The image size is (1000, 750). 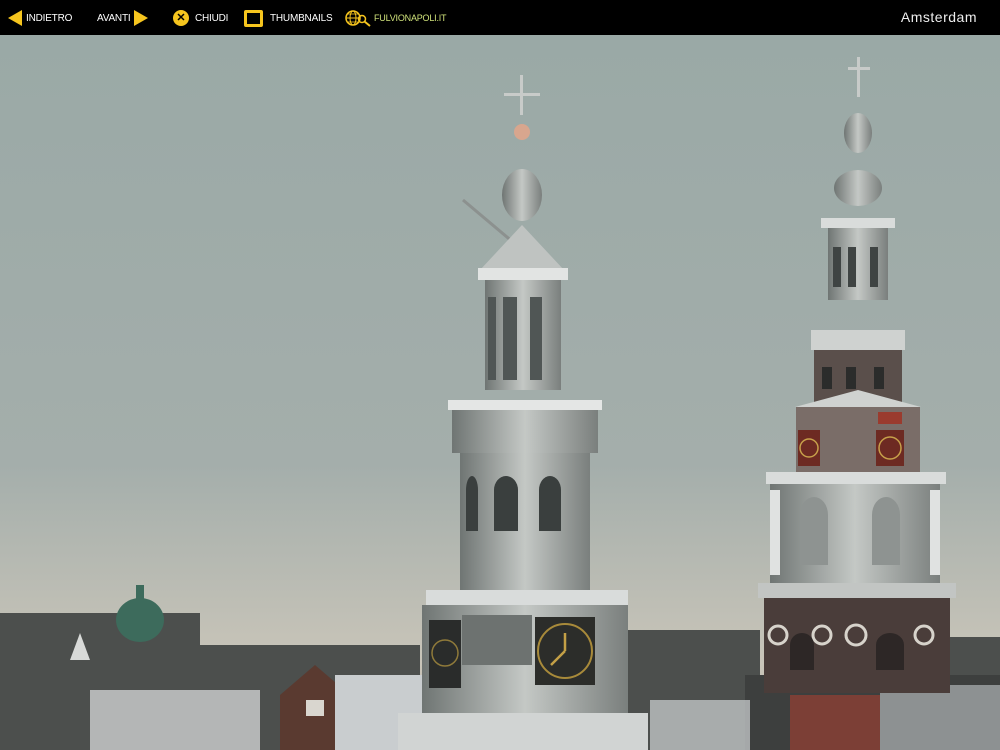 What do you see at coordinates (181, 18) in the screenshot?
I see `close-icon: ✕` at bounding box center [181, 18].